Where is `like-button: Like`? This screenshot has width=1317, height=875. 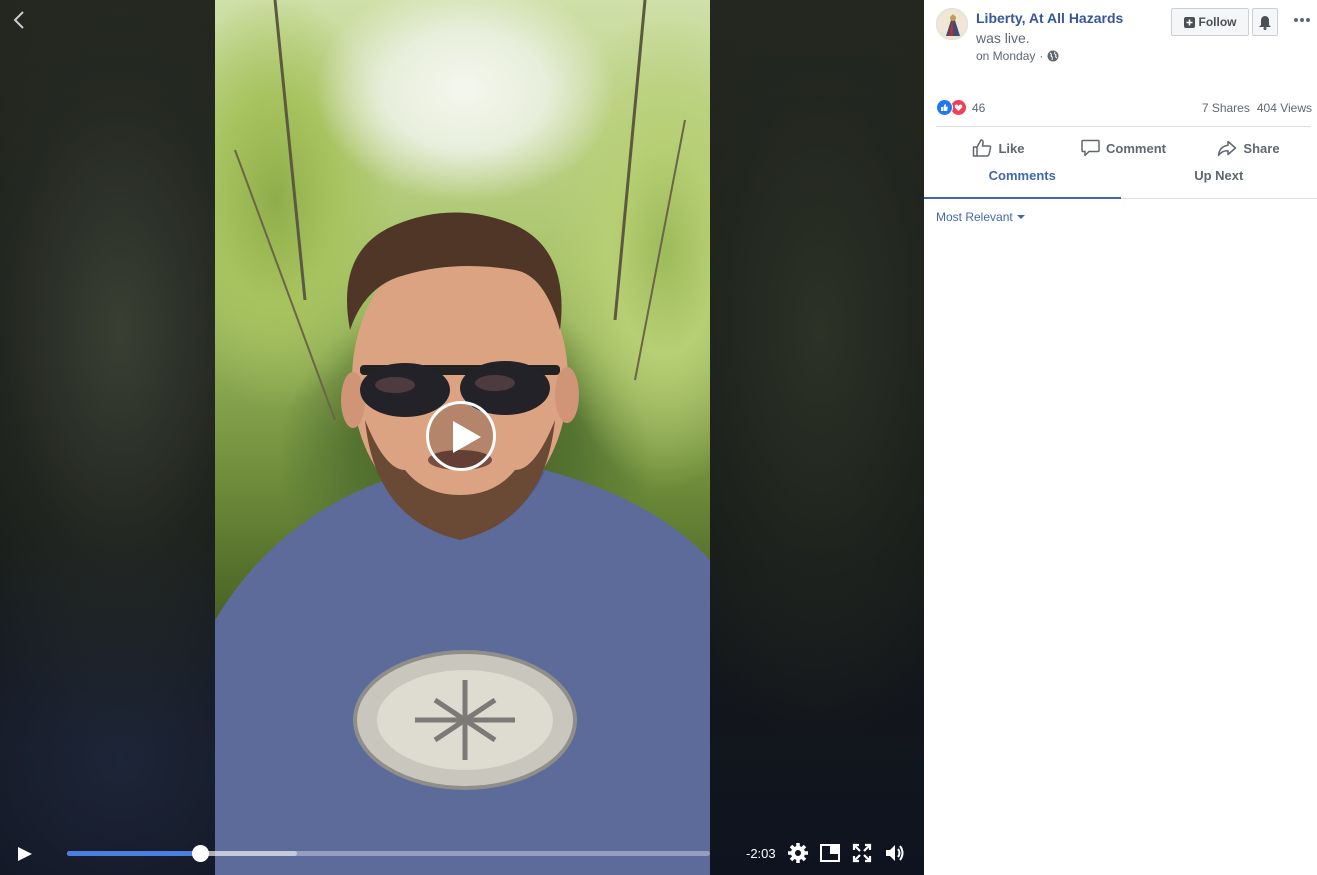 like-button: Like is located at coordinates (998, 148).